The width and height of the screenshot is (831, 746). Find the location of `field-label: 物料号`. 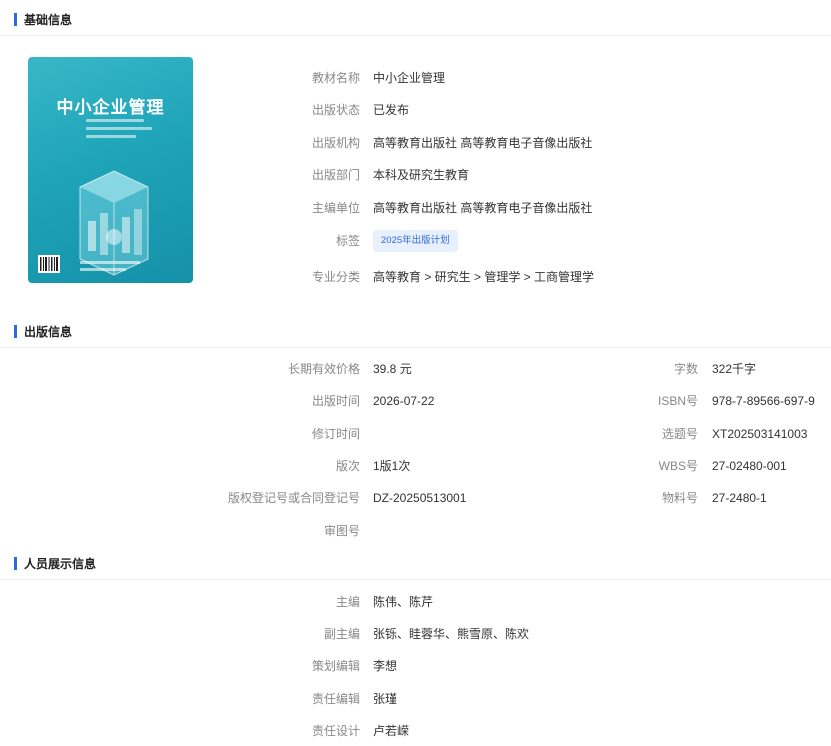

field-label: 物料号 is located at coordinates (679, 498).